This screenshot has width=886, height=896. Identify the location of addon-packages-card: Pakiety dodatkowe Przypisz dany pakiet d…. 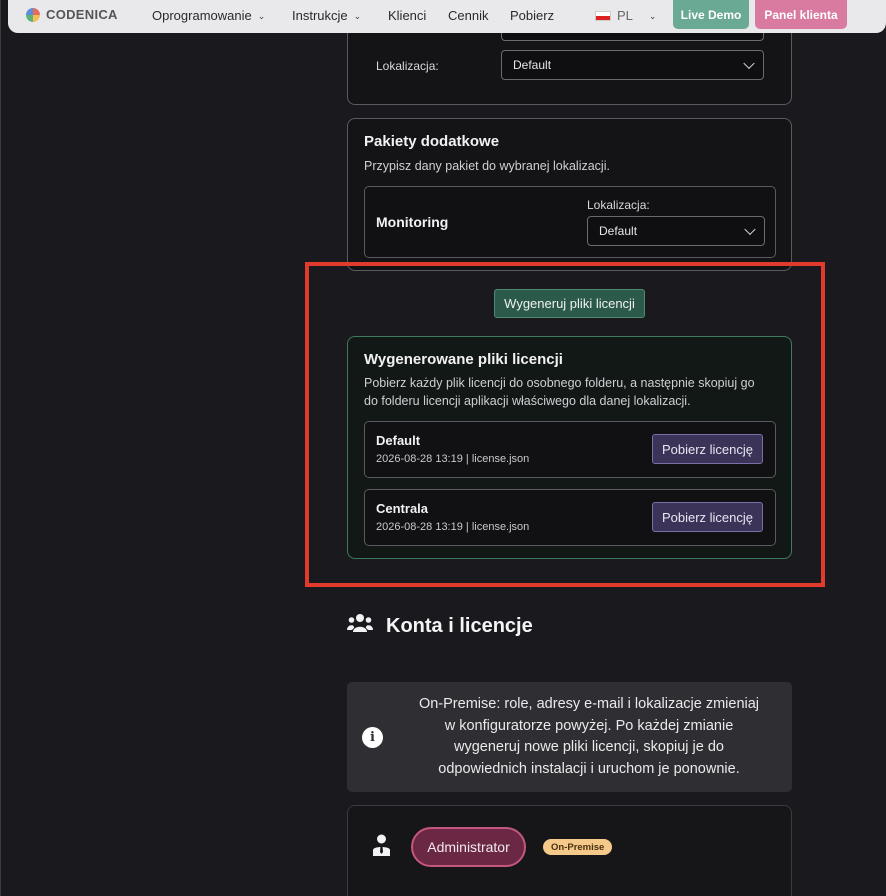
(569, 194).